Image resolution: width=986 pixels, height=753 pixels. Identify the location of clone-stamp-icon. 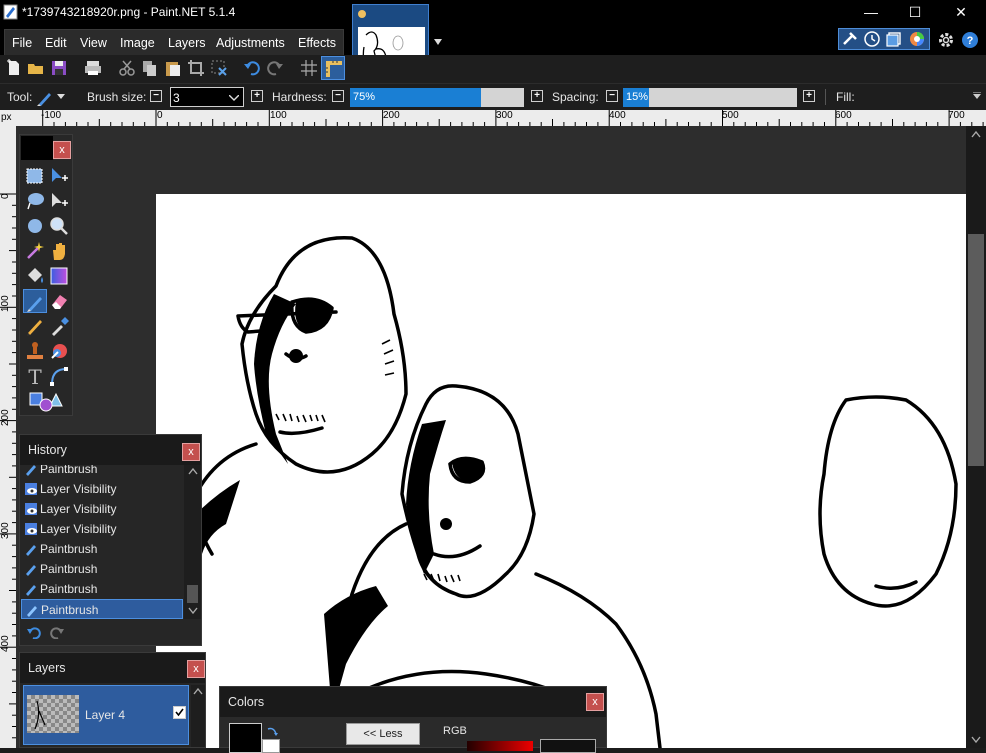
(35, 351).